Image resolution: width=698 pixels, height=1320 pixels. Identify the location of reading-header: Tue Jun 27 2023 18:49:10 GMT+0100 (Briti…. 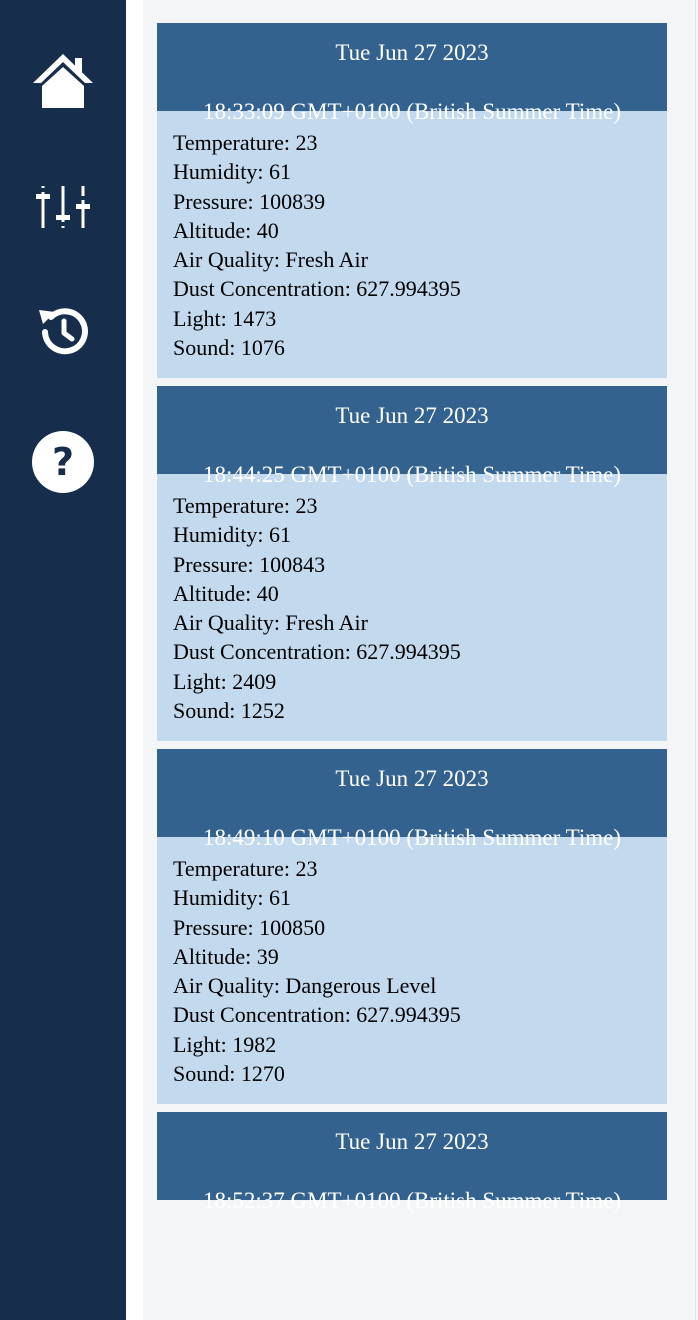
(412, 799).